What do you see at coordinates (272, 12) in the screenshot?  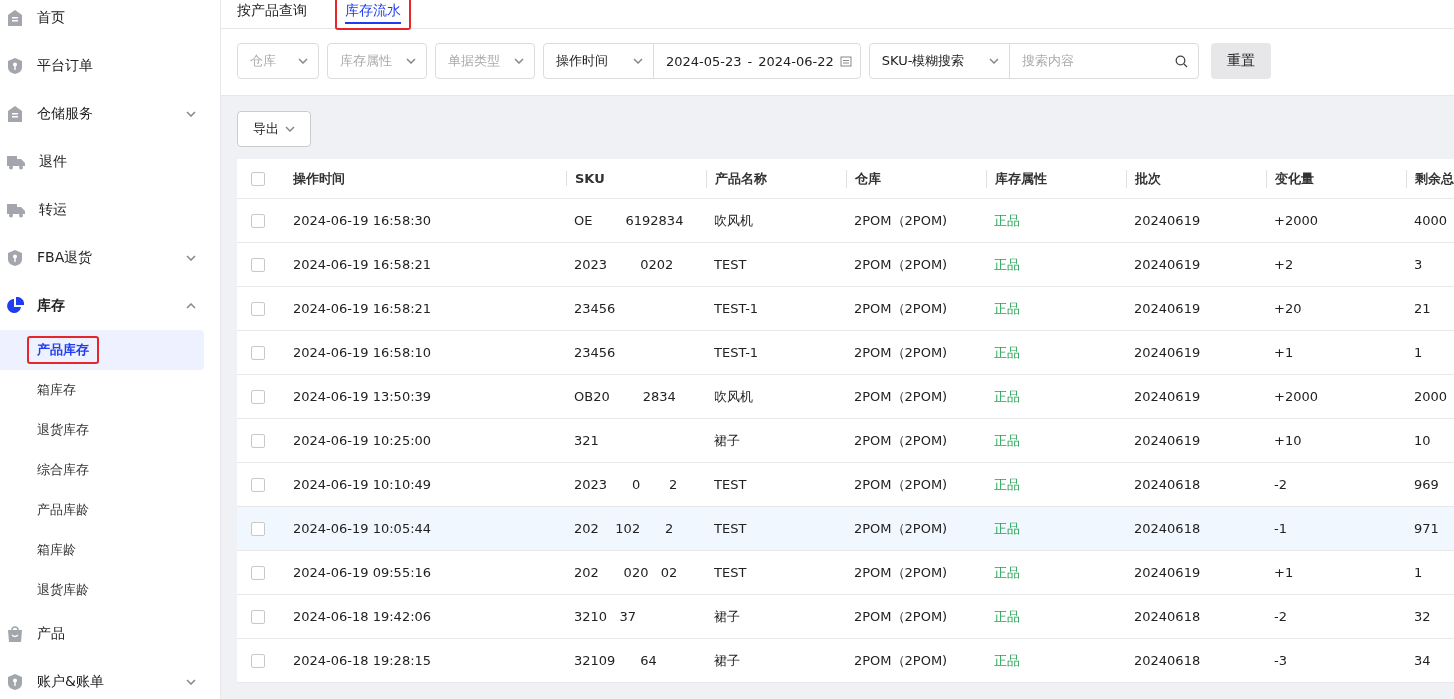 I see `tab: 按产品查询` at bounding box center [272, 12].